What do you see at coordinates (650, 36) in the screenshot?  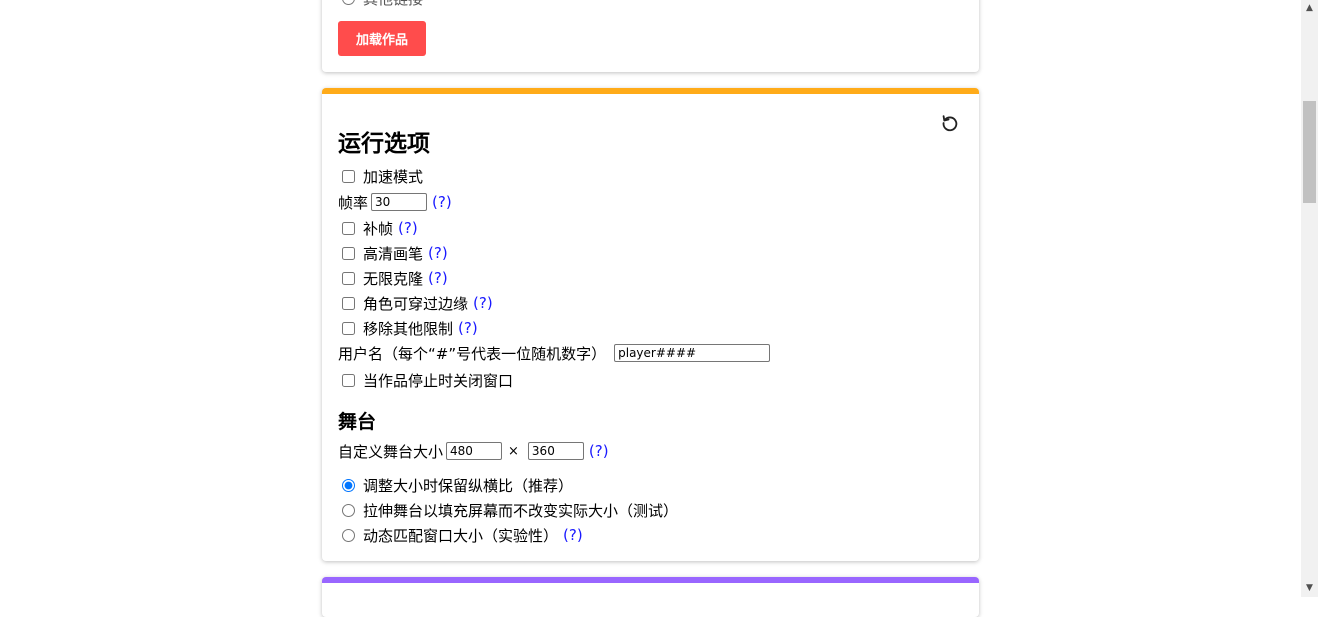 I see `load-project-card: 其他链接 加载作品` at bounding box center [650, 36].